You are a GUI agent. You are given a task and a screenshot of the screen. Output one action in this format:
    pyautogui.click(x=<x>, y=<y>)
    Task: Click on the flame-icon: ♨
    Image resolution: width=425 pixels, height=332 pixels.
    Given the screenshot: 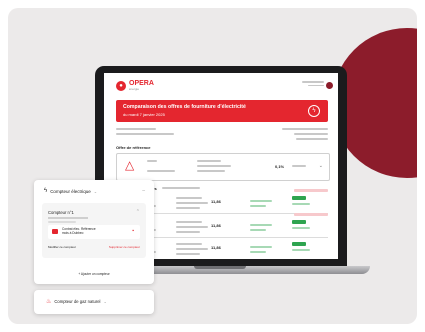 What is the action you would take?
    pyautogui.click(x=49, y=302)
    